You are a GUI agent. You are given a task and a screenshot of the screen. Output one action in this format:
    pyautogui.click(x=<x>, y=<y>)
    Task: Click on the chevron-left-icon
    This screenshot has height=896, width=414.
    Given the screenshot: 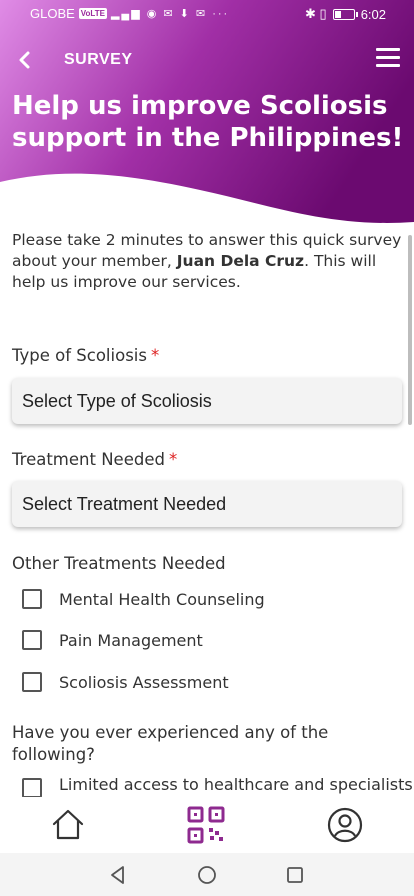 What is the action you would take?
    pyautogui.click(x=24, y=60)
    